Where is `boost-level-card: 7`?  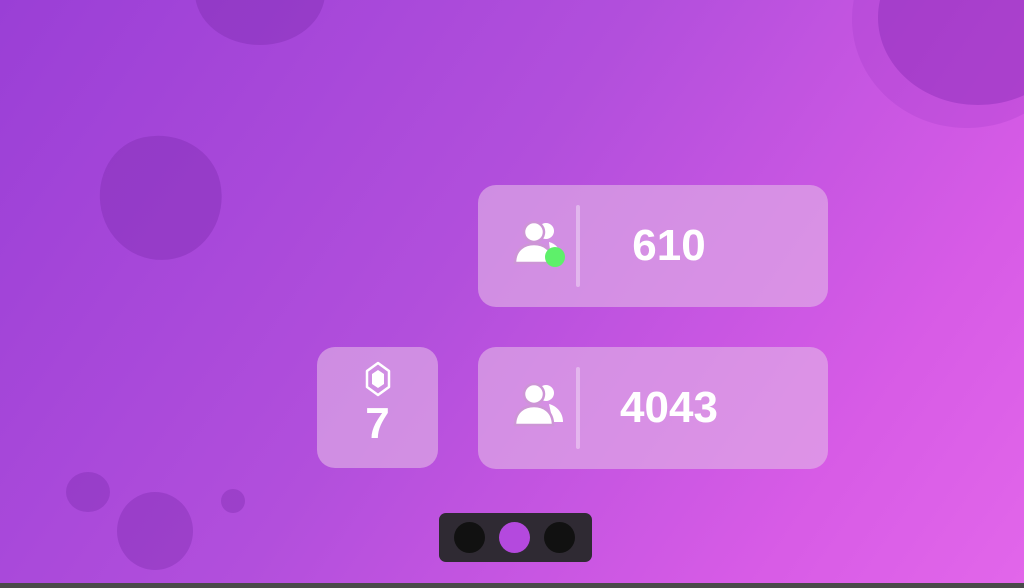 boost-level-card: 7 is located at coordinates (377, 407).